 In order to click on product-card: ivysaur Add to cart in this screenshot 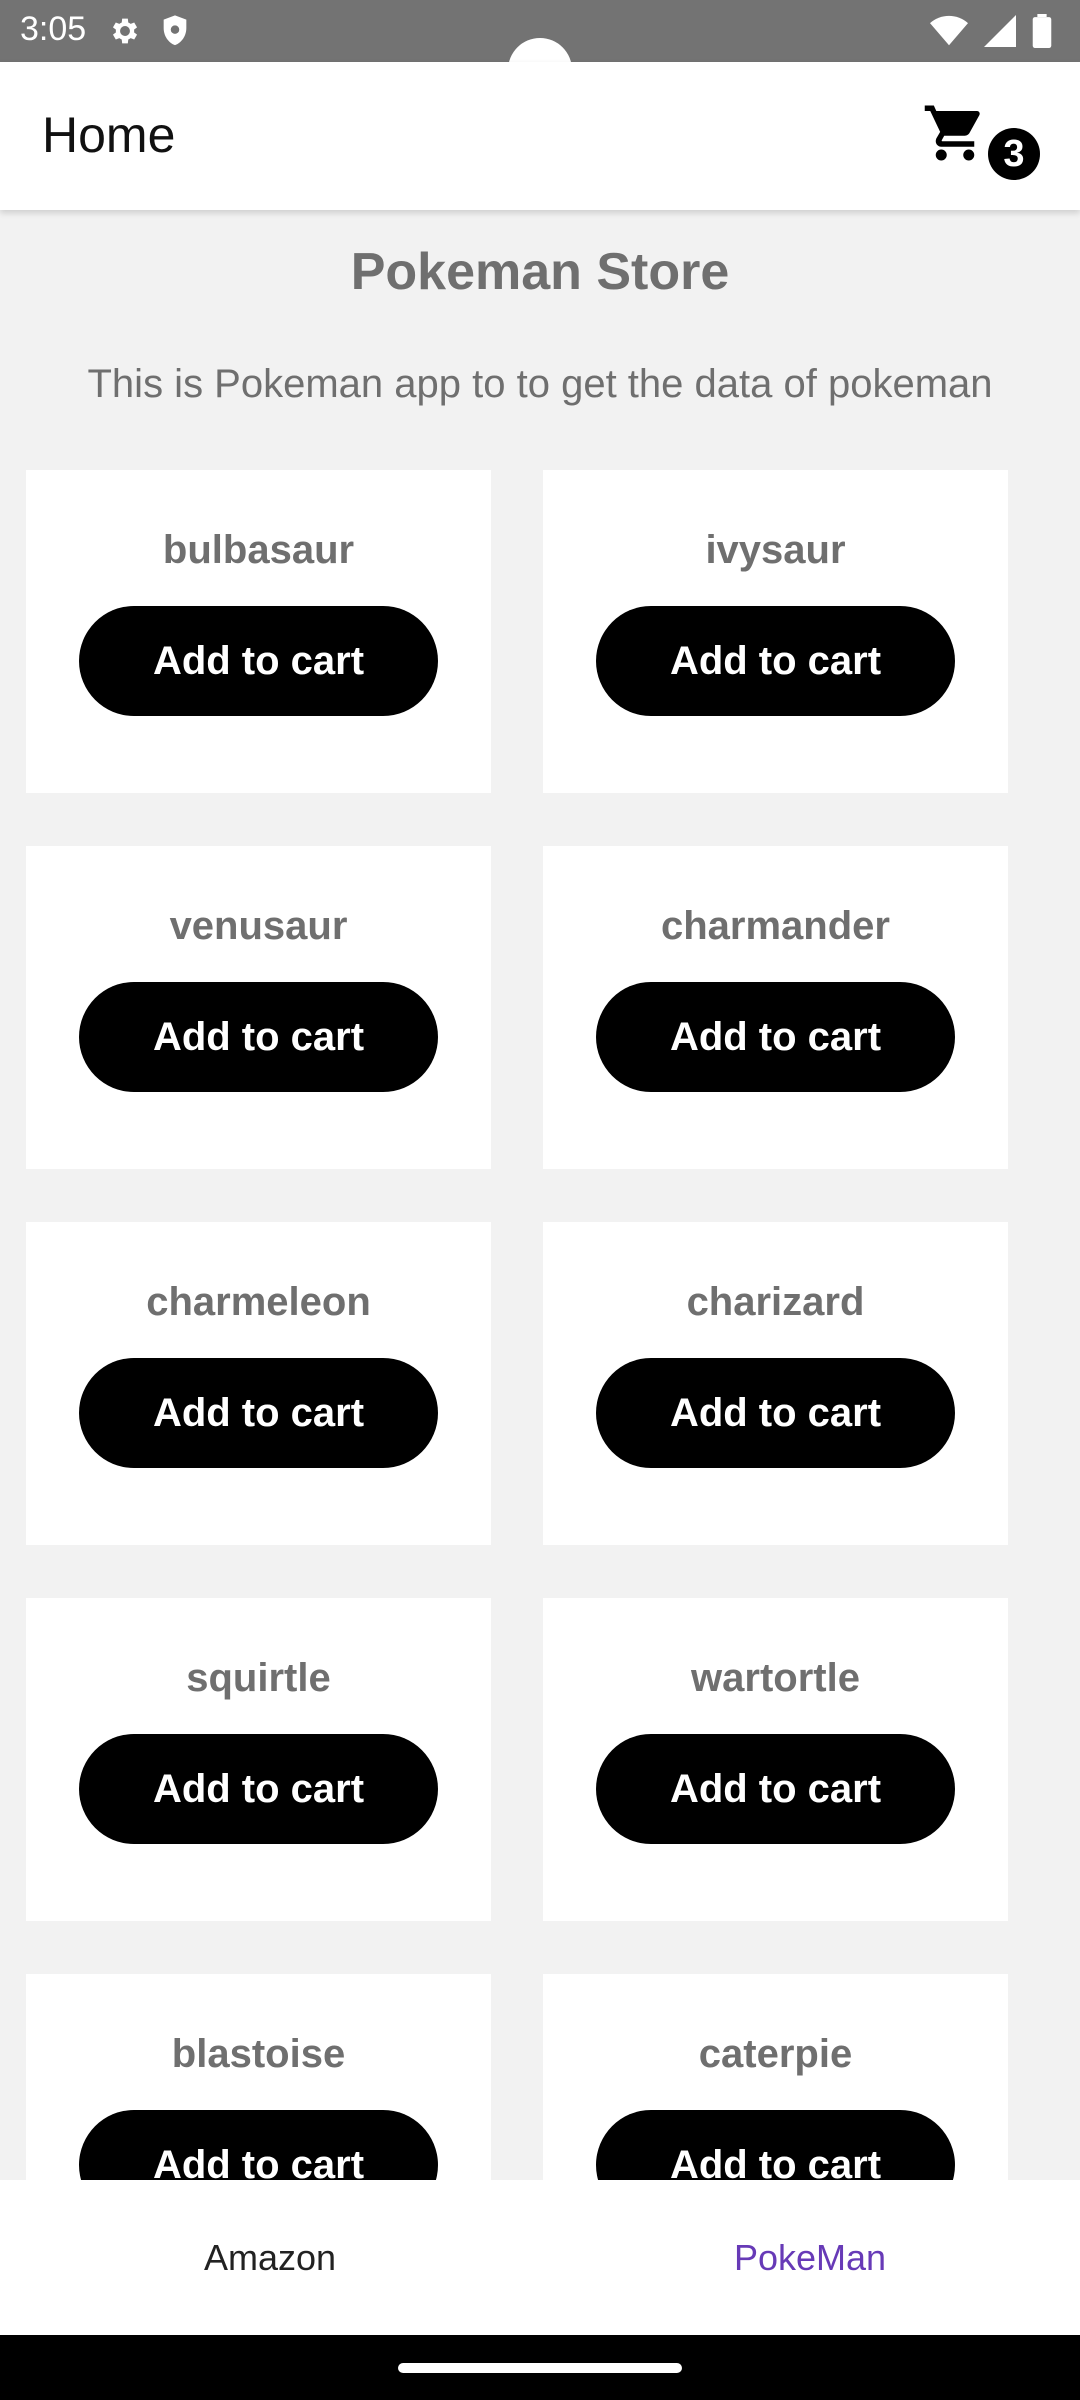, I will do `click(775, 631)`.